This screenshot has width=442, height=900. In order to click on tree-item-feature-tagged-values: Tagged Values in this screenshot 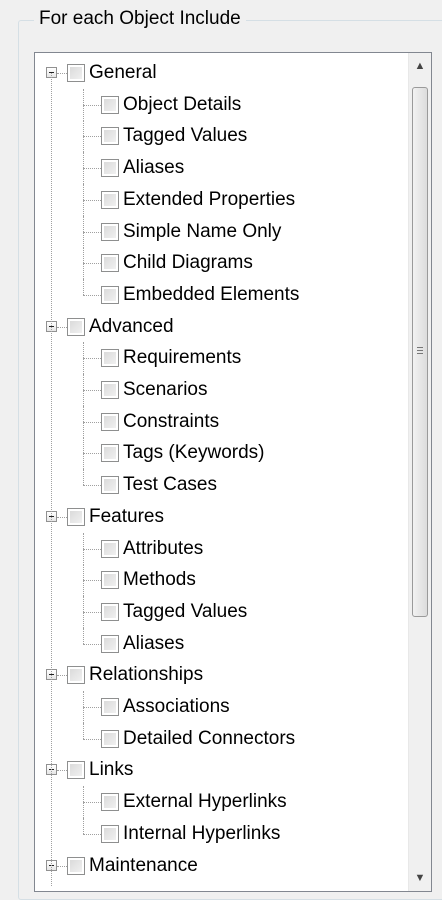, I will do `click(215, 611)`.